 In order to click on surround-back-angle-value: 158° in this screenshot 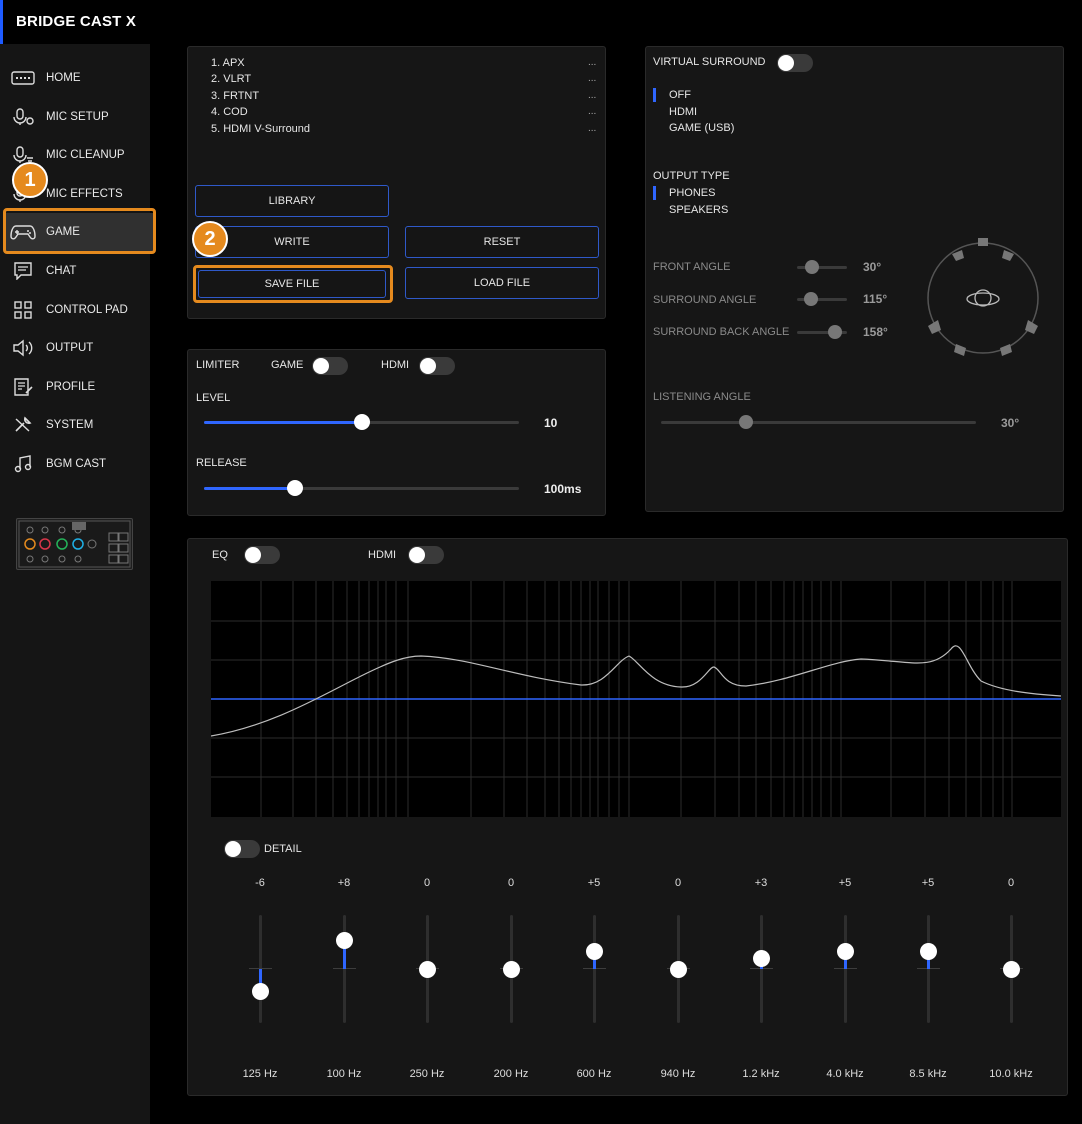, I will do `click(875, 332)`.